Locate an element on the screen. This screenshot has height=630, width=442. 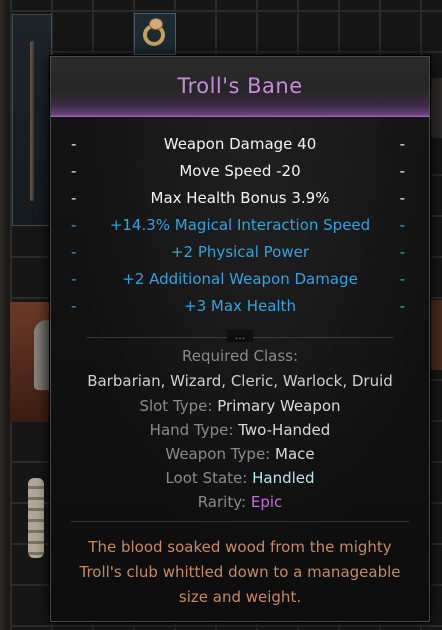
stat-text: +2 Physical Power is located at coordinates (240, 252).